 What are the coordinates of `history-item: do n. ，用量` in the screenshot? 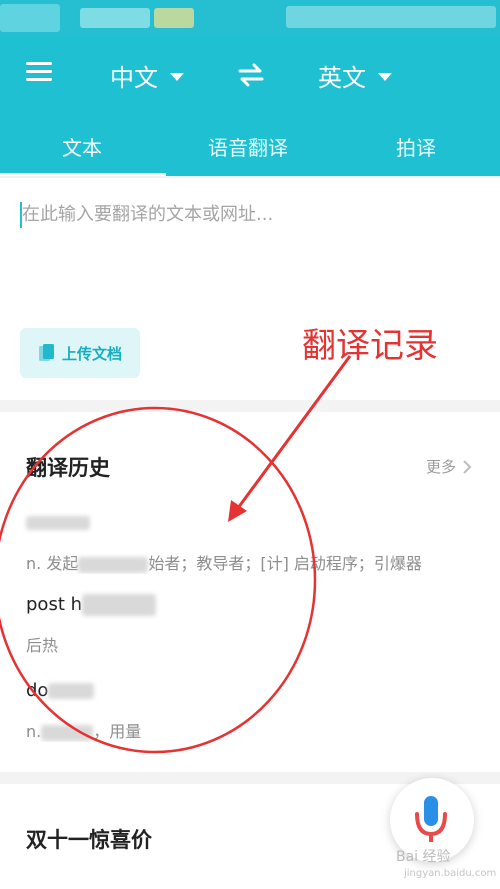 It's located at (256, 711).